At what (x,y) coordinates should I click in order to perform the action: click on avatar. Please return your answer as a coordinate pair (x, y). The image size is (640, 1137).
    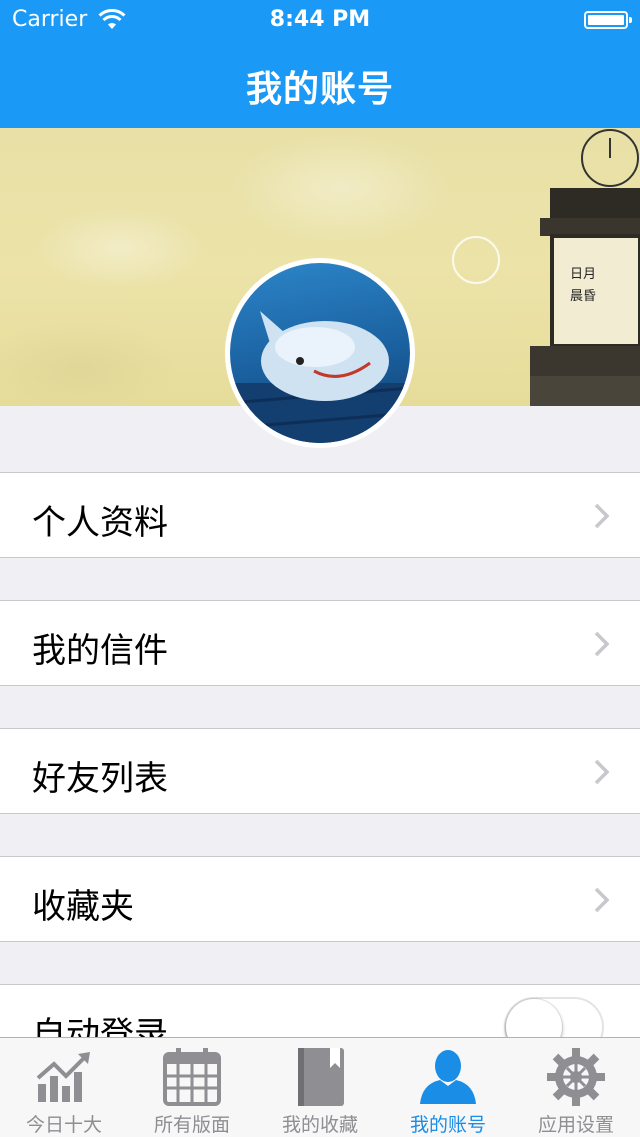
    Looking at the image, I should click on (320, 353).